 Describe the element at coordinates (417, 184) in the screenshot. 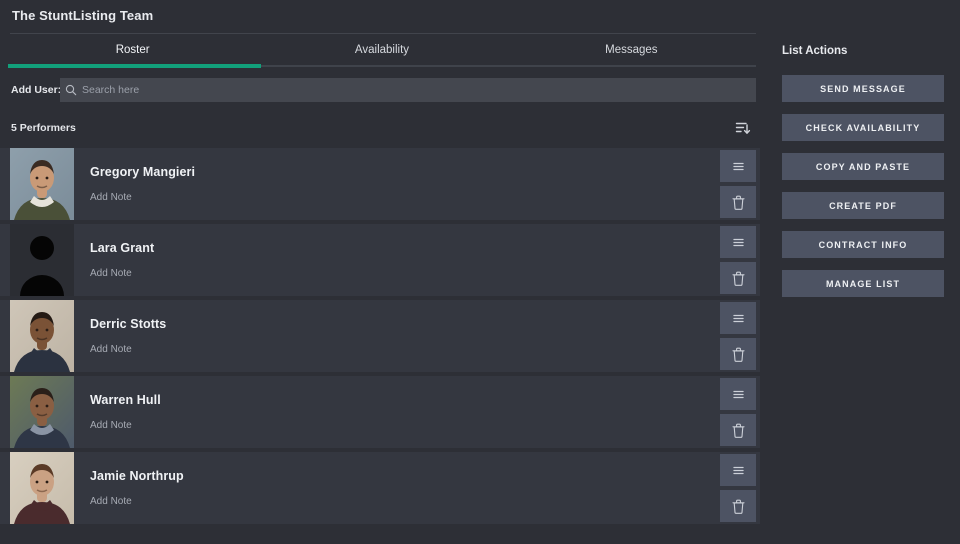

I see `performer-info: Gregory Mangieri Add Note` at that location.